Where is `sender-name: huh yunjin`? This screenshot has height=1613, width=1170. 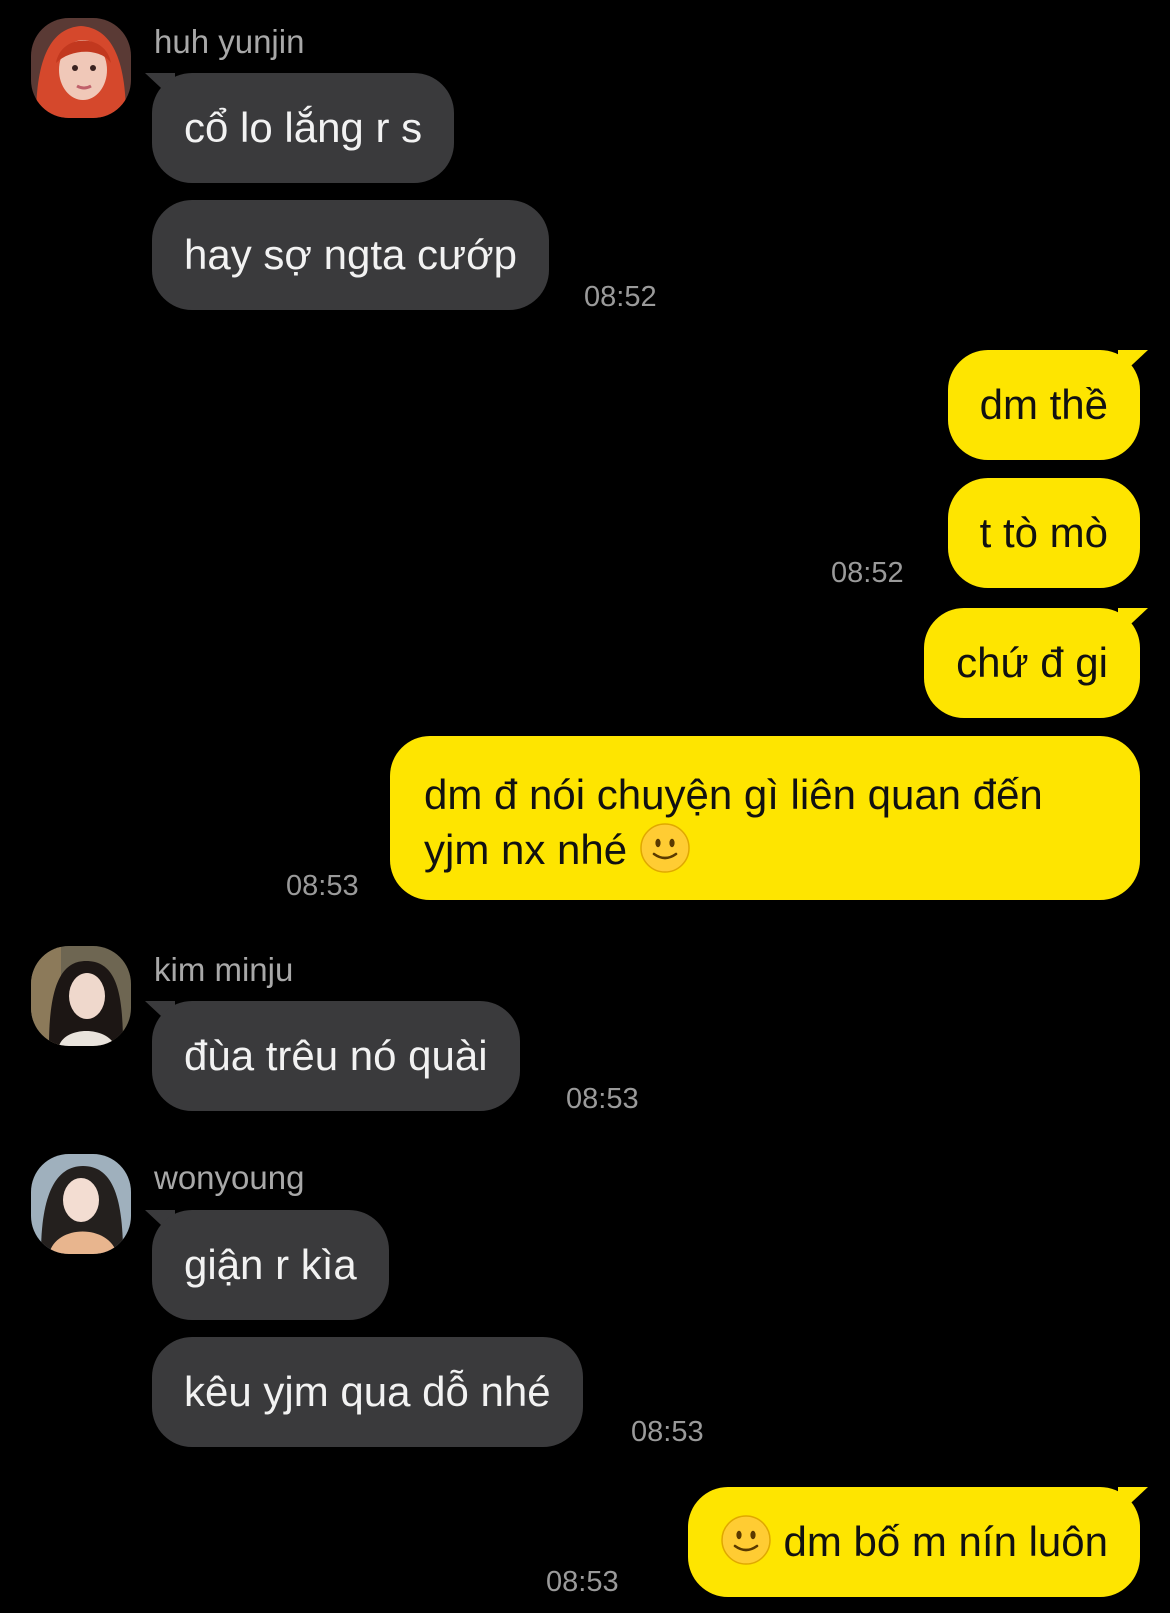
sender-name: huh yunjin is located at coordinates (229, 41).